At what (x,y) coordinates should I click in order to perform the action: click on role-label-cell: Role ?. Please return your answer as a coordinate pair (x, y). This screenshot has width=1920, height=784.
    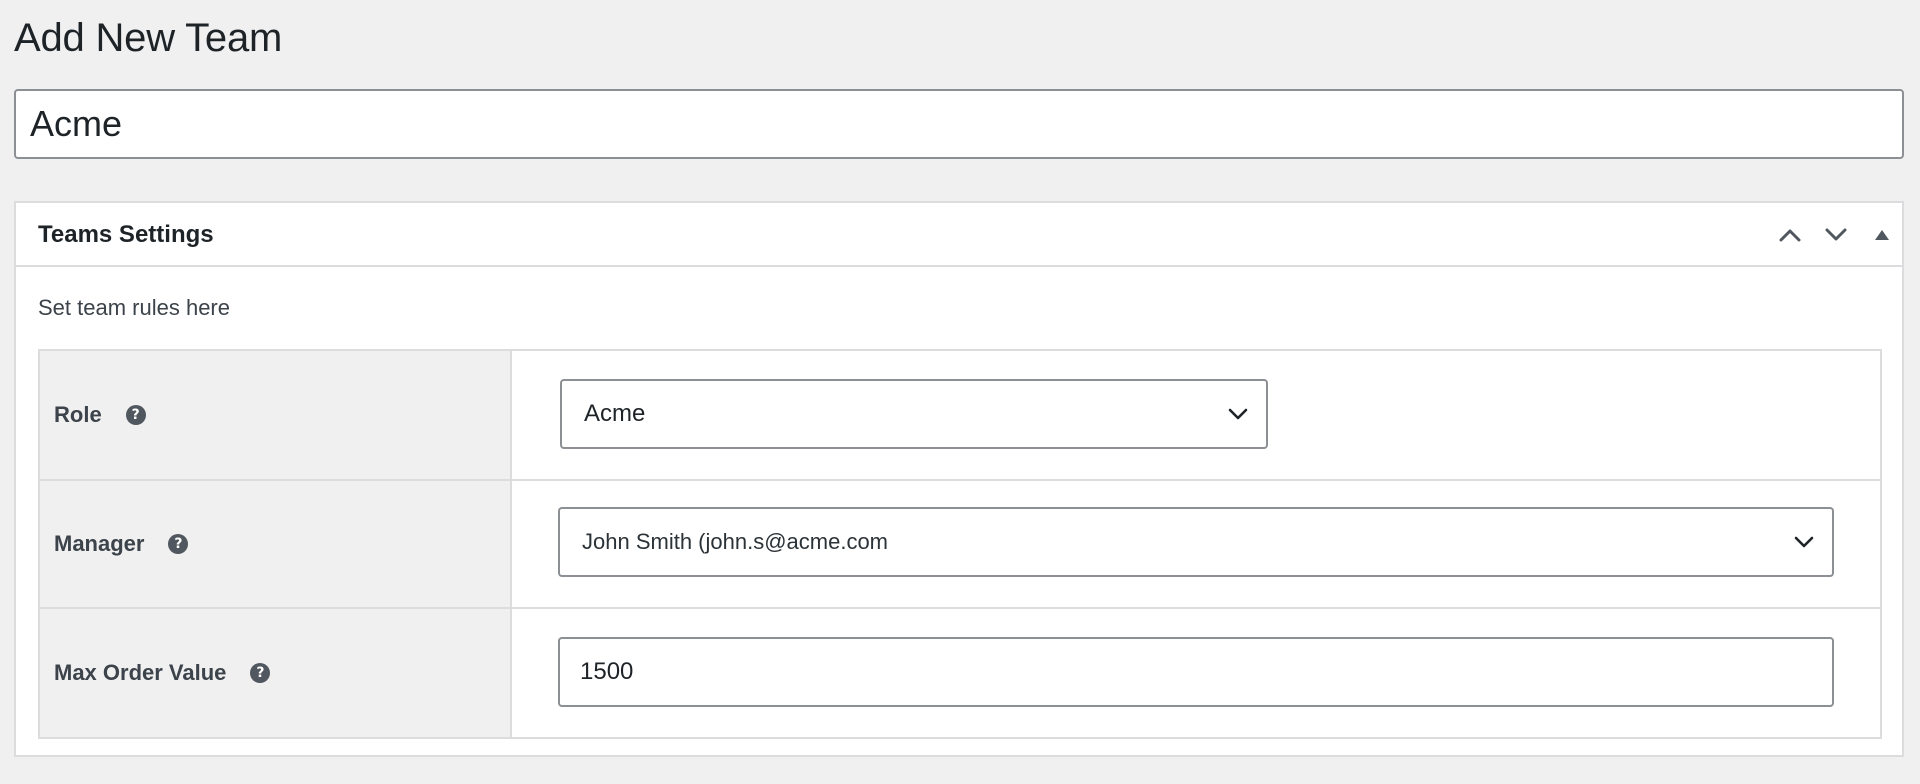
    Looking at the image, I should click on (276, 415).